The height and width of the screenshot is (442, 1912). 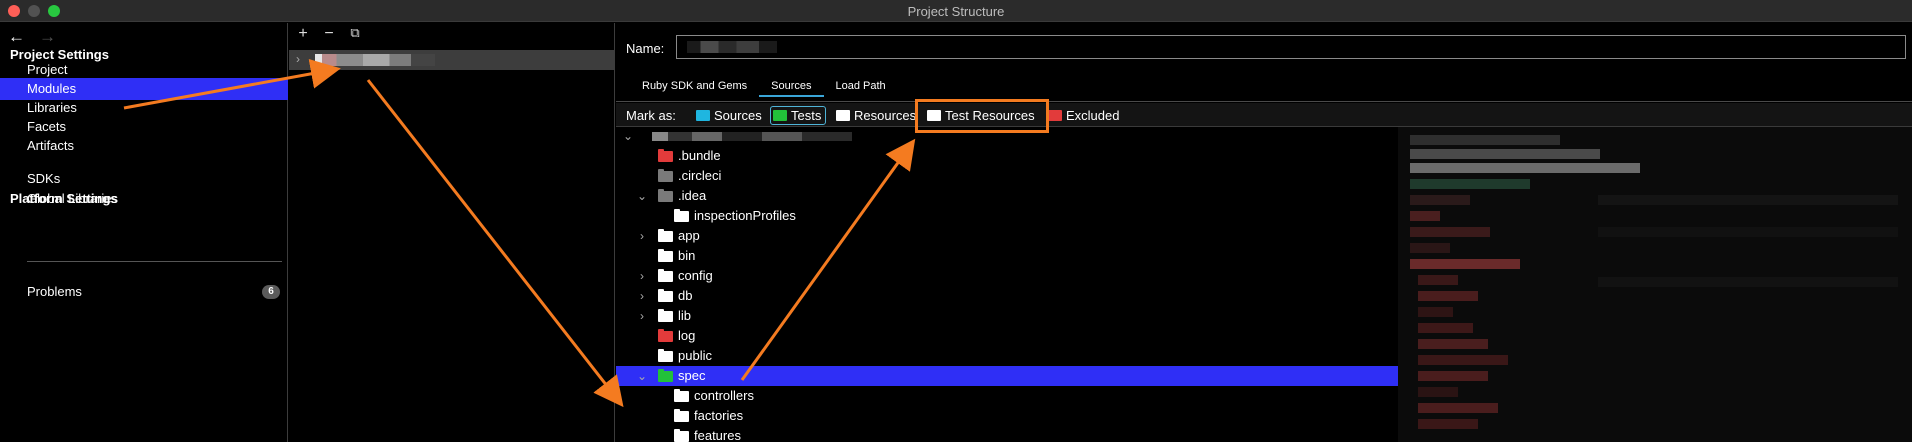 I want to click on tree-row: controllers, so click(x=1007, y=396).